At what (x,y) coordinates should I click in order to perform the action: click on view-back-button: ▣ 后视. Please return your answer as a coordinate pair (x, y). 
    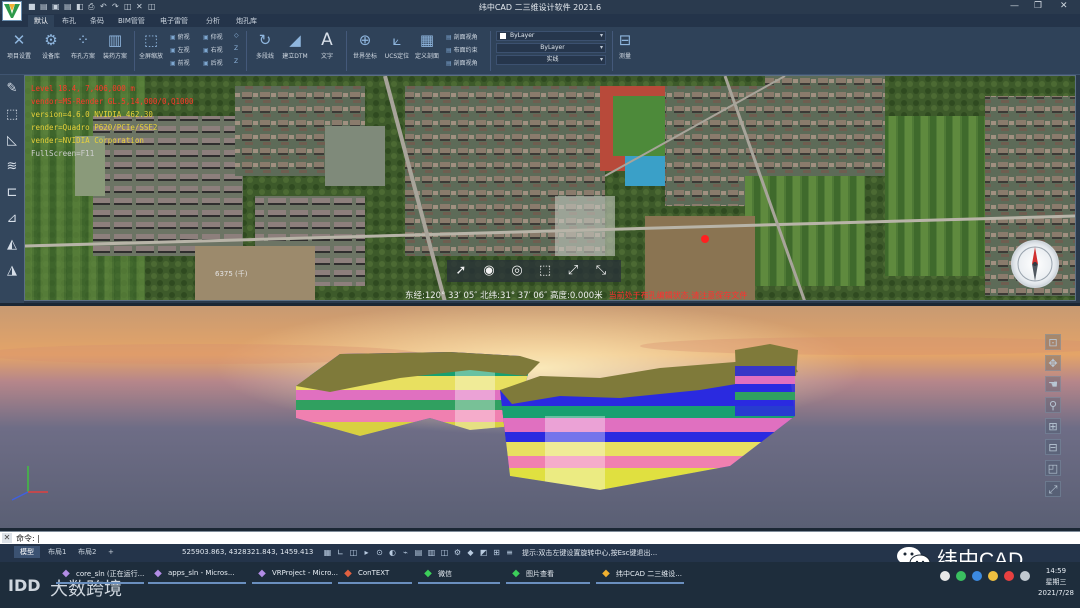
    Looking at the image, I should click on (213, 62).